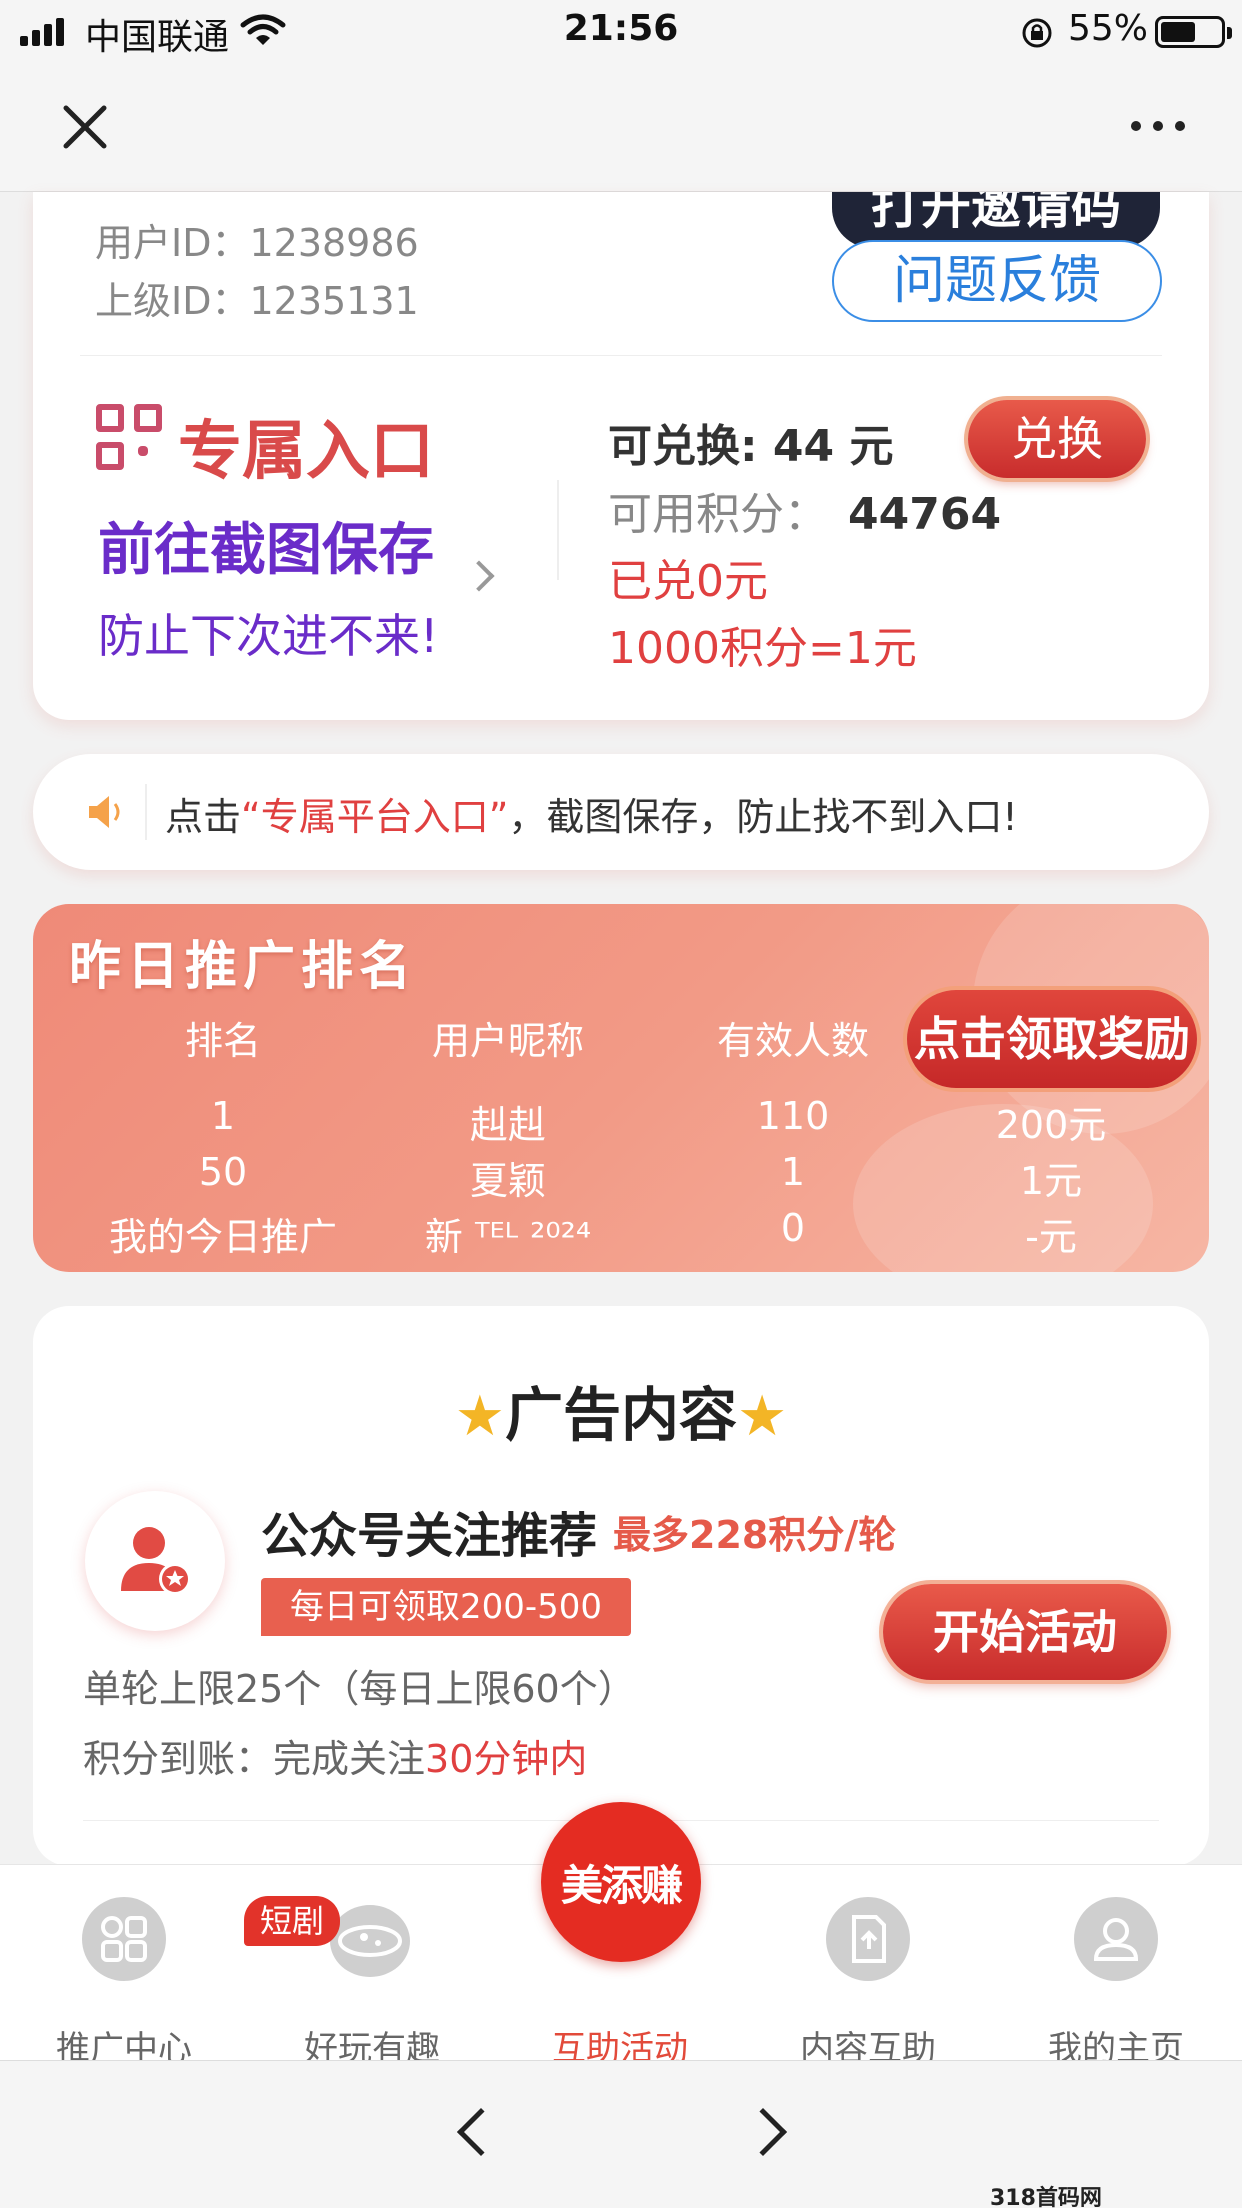 The image size is (1242, 2208). Describe the element at coordinates (104, 812) in the screenshot. I see `speaker-icon` at that location.